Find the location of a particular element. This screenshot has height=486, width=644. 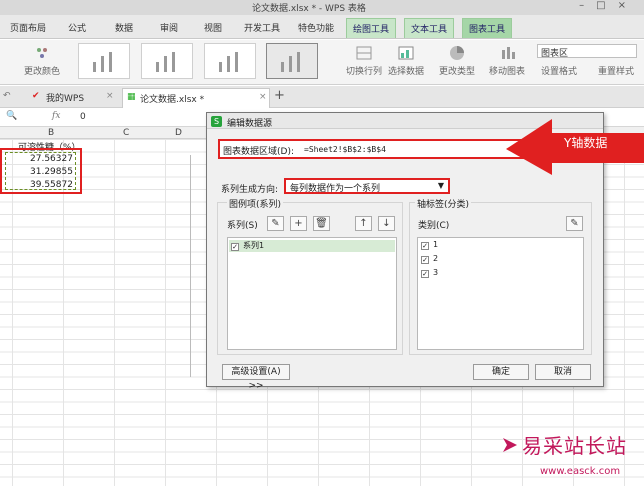

ribbon-toolbar: 更改颜色 切换行列 选择数据 更改类型 移动图表 图表区 设置格式 重置样式 is located at coordinates (322, 62).